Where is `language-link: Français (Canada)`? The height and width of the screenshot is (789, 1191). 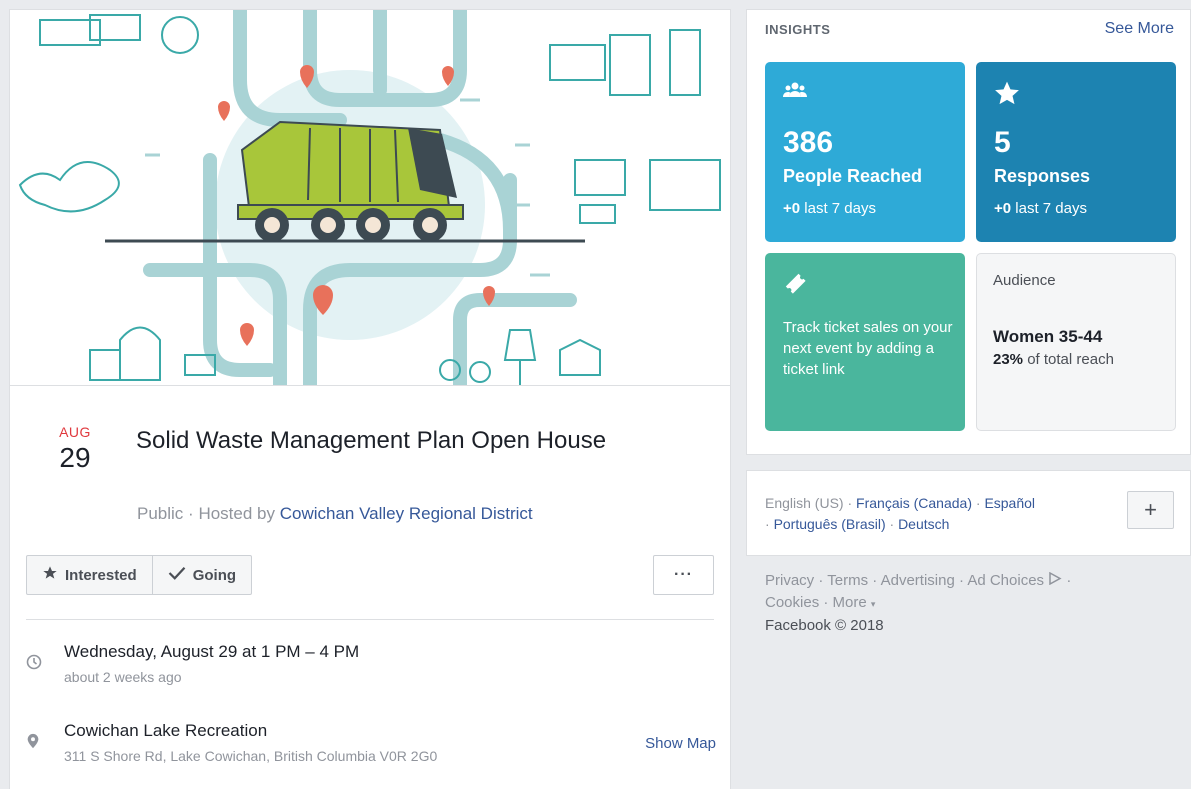
language-link: Français (Canada) is located at coordinates (914, 503).